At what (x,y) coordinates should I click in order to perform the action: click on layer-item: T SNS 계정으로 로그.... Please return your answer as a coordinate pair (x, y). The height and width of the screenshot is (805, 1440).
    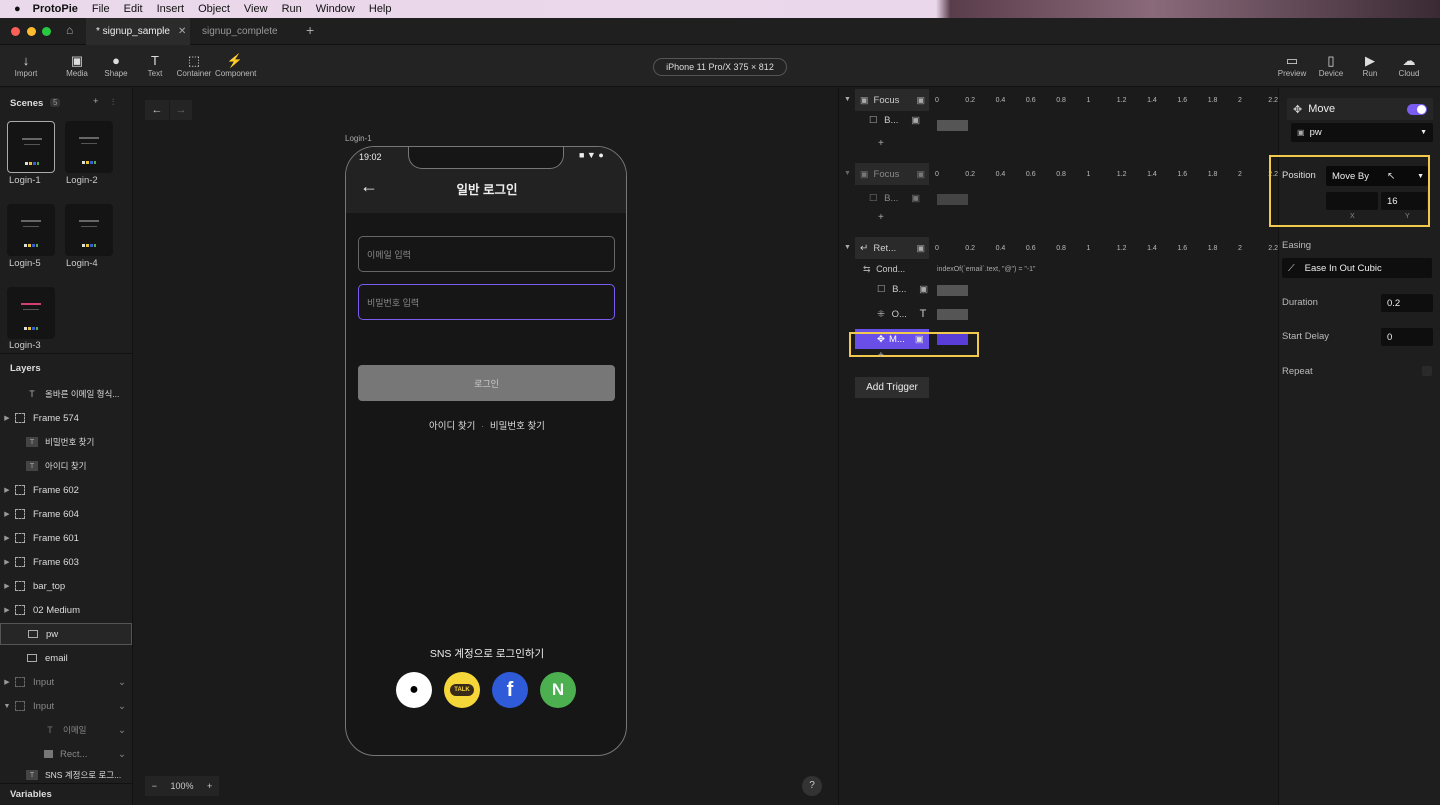
    Looking at the image, I should click on (66, 775).